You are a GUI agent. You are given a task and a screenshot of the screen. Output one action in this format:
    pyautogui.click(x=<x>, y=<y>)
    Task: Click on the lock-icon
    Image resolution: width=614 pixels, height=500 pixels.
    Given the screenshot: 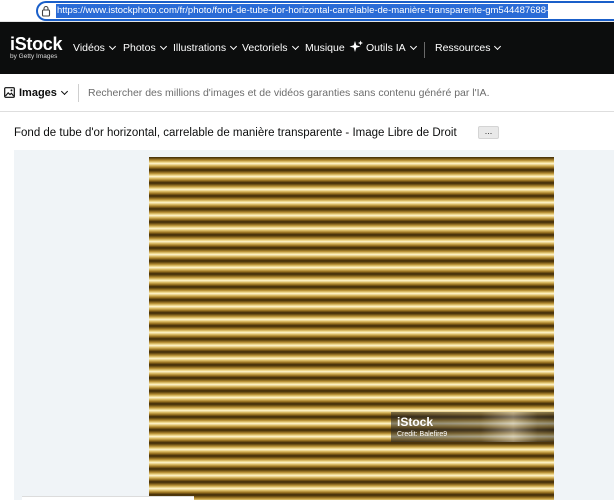 What is the action you would take?
    pyautogui.click(x=46, y=11)
    